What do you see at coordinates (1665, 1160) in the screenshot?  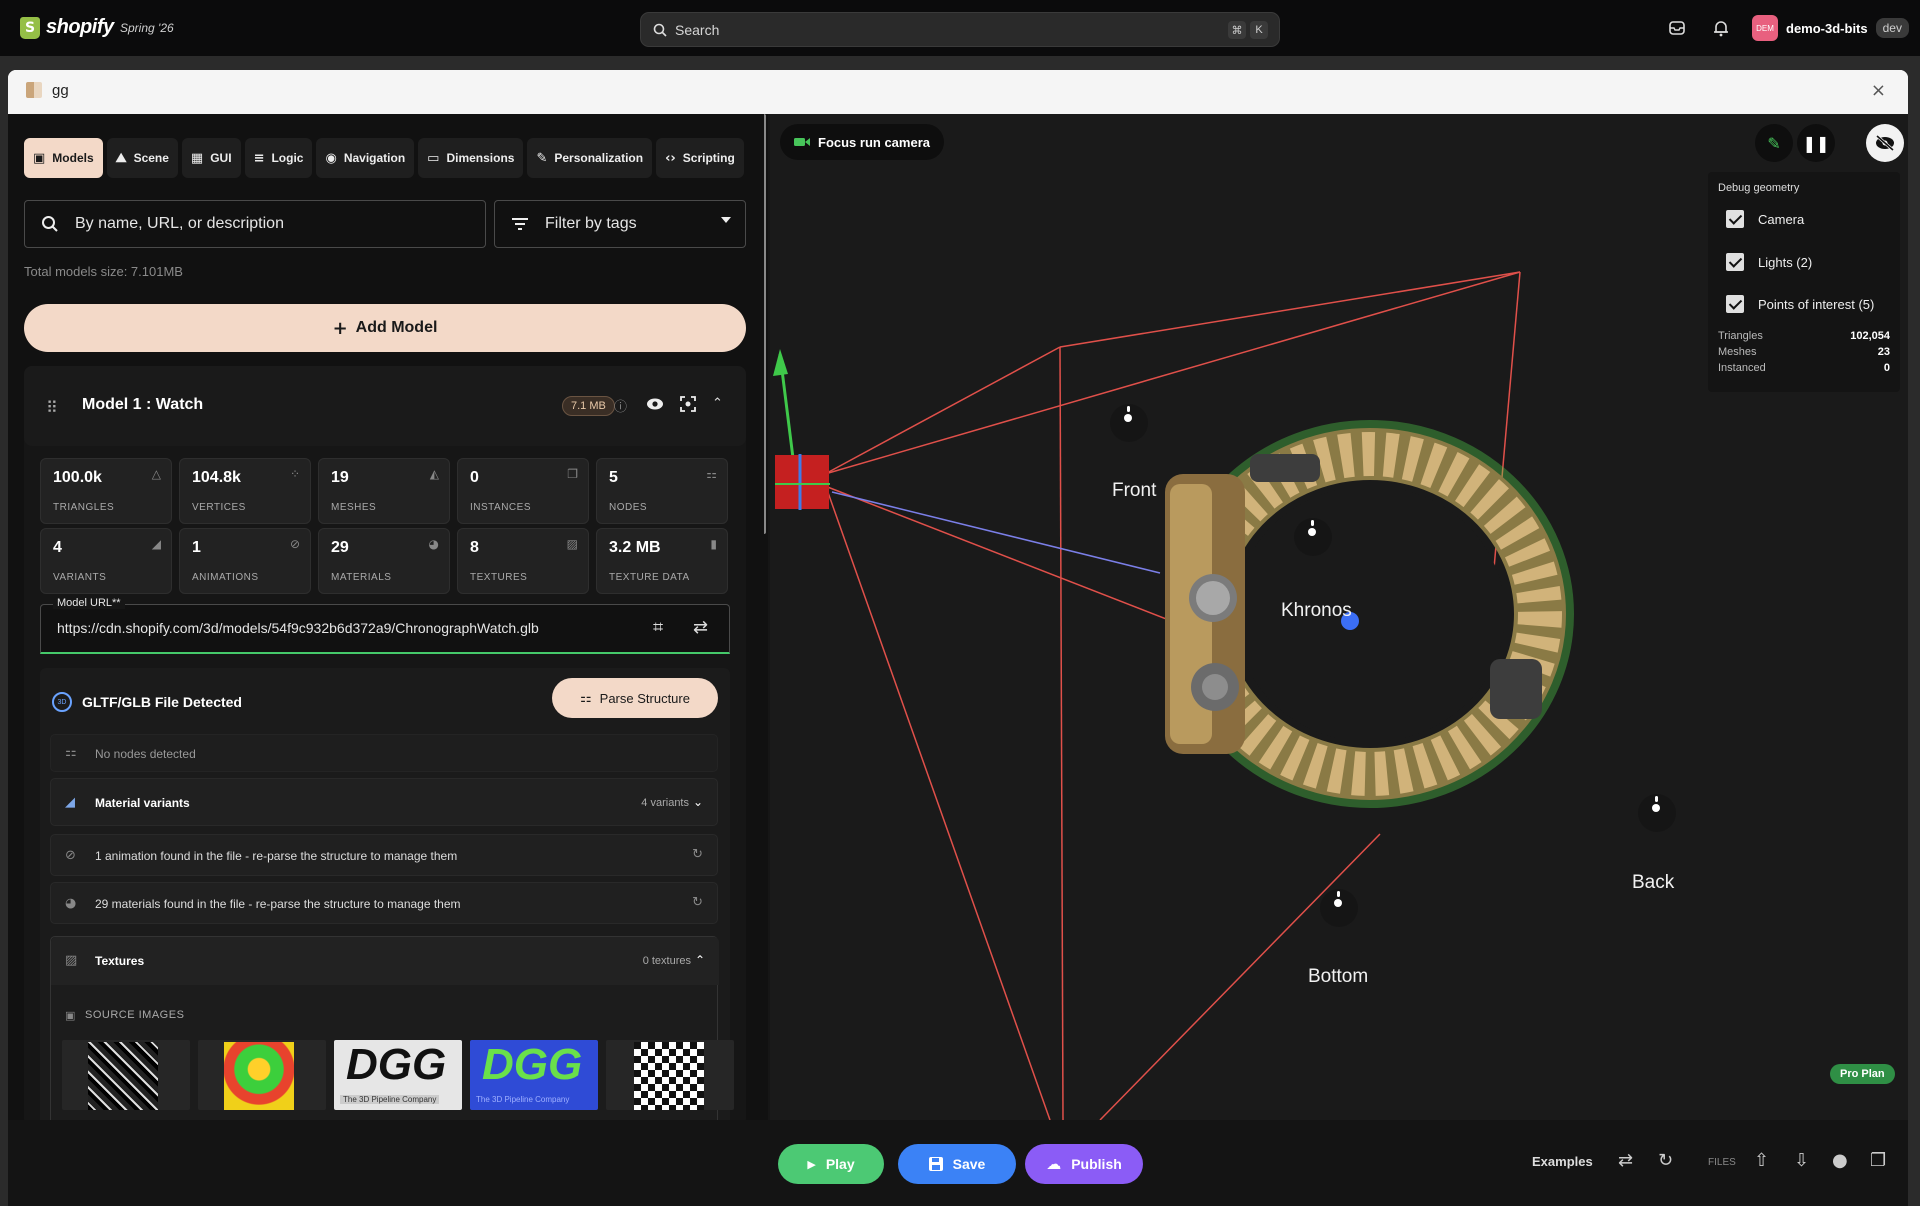 I see `reset-icon: ↻` at bounding box center [1665, 1160].